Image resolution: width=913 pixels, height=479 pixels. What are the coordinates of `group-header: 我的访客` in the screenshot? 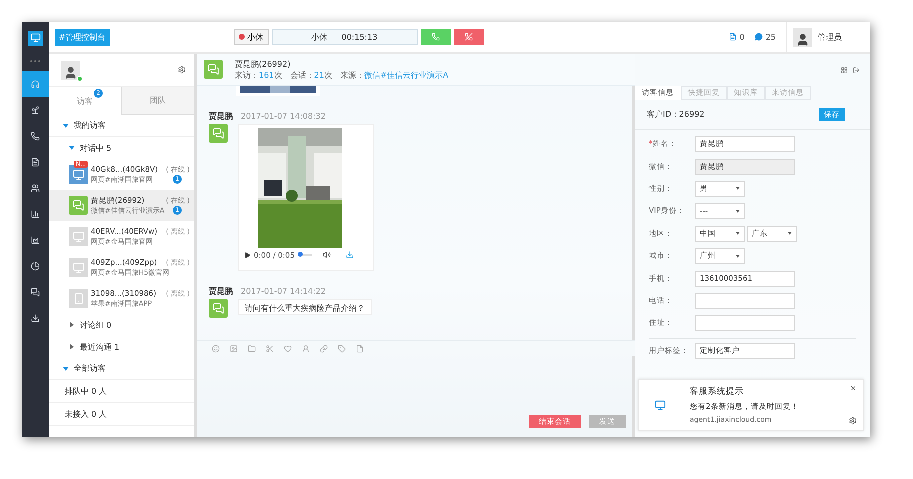 It's located at (121, 126).